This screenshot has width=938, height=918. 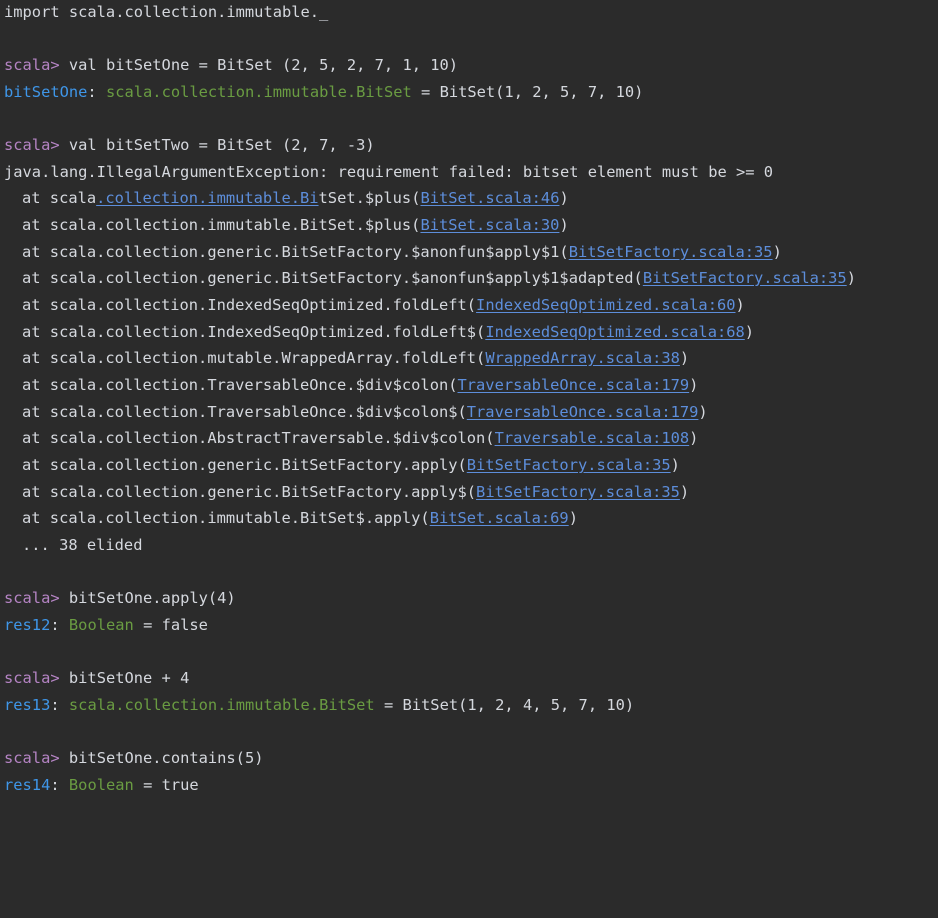 What do you see at coordinates (166, 758) in the screenshot?
I see `command-text: bitSetOne.contains(5)` at bounding box center [166, 758].